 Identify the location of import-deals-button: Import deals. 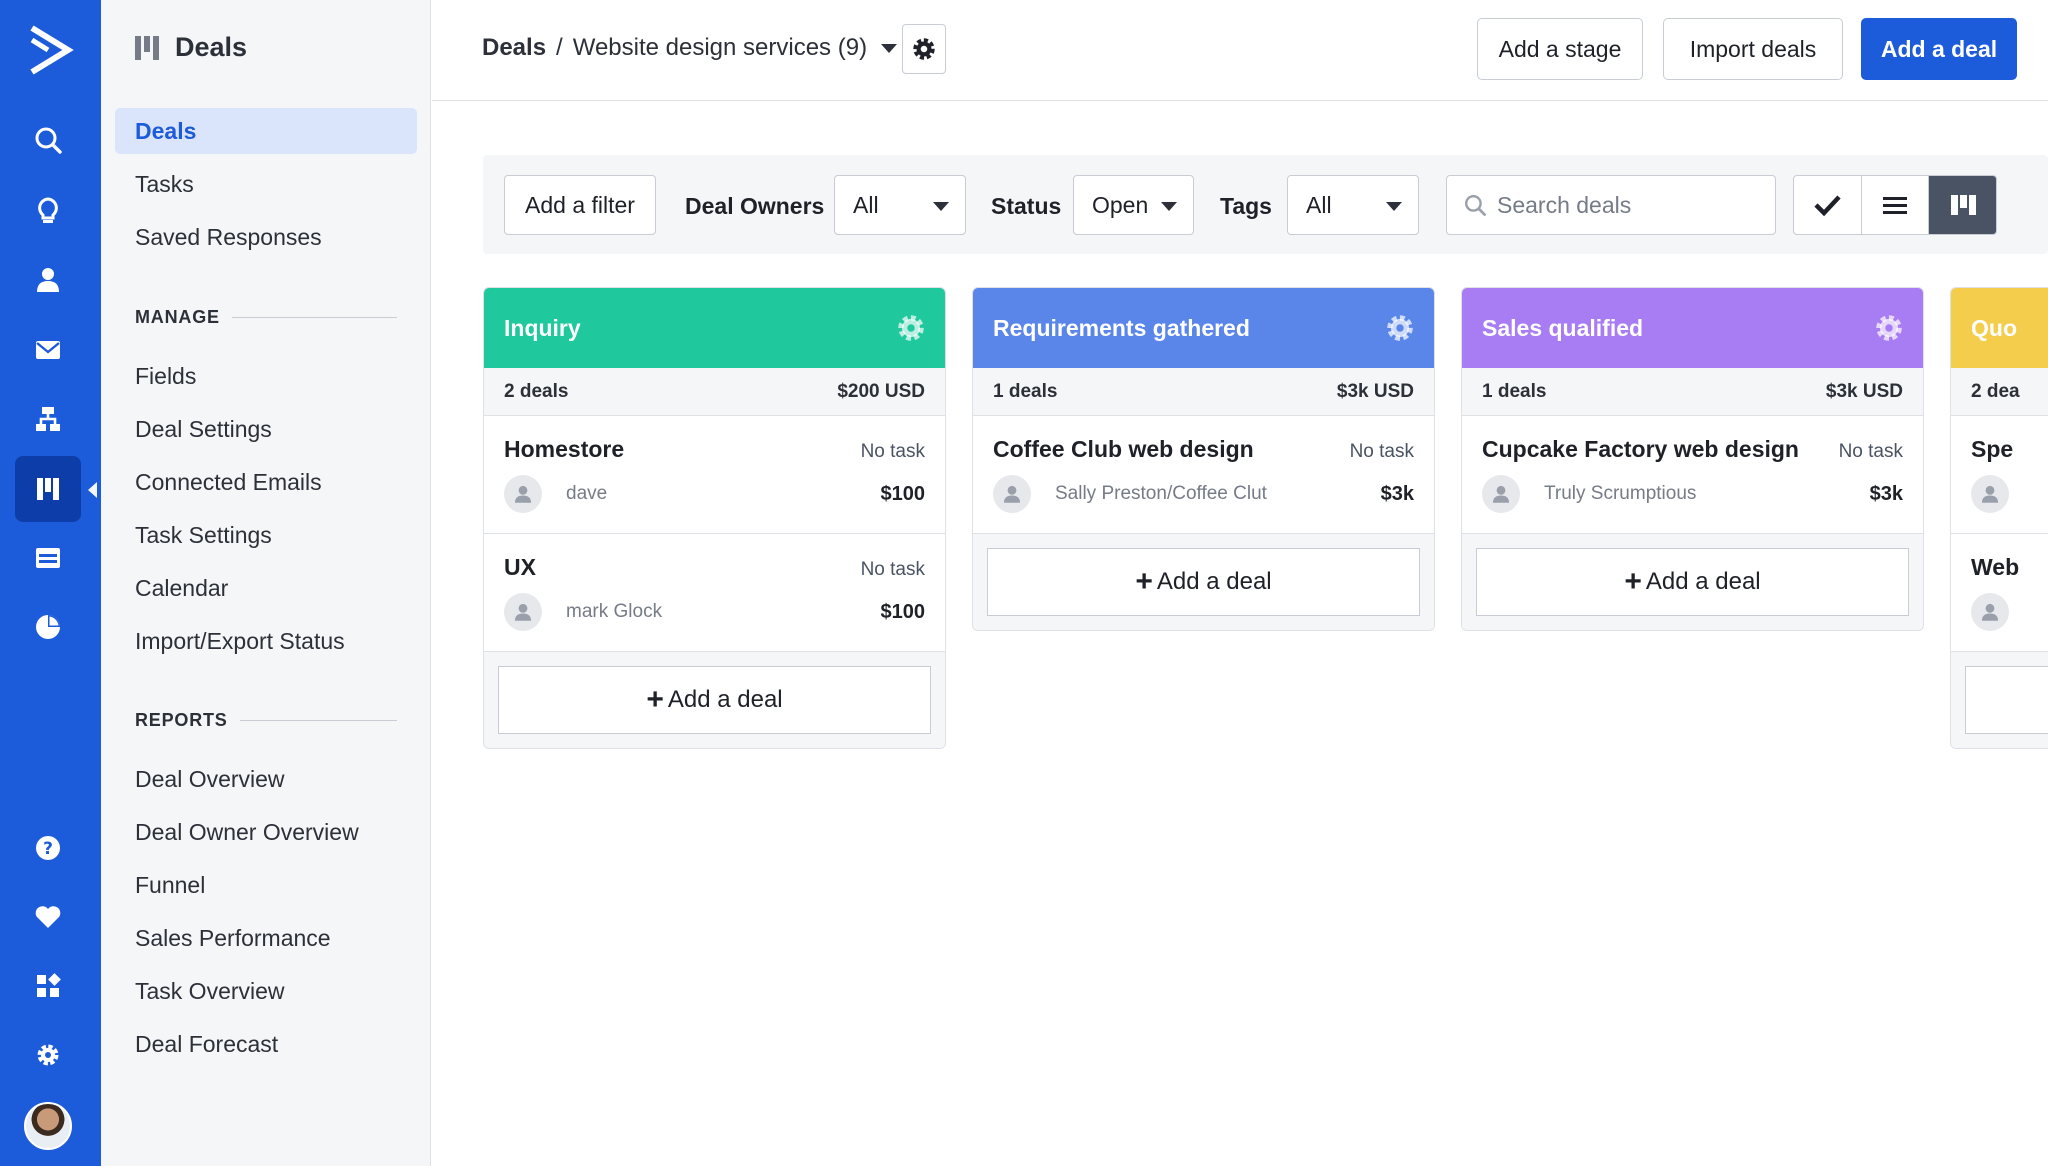
(1753, 49).